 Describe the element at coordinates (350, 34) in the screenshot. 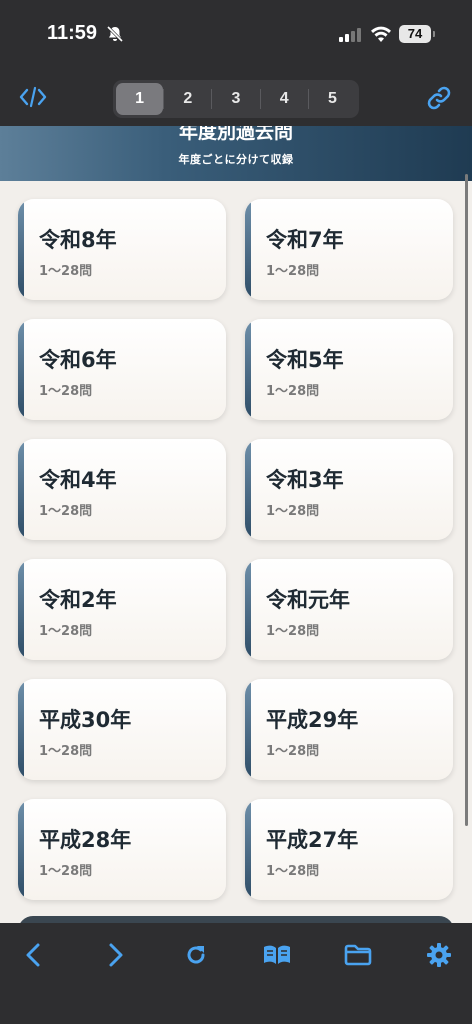

I see `cellular-signal-icon` at that location.